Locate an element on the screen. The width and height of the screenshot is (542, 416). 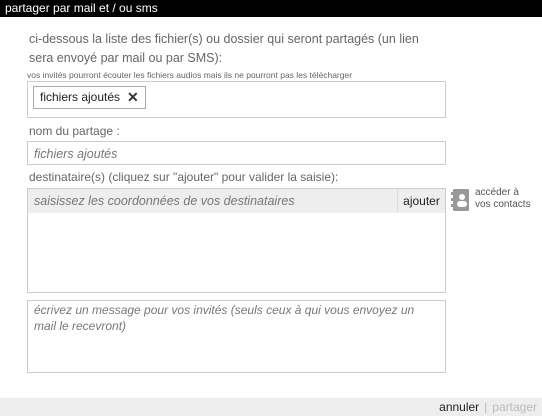
add-recipient-button: ajouter is located at coordinates (421, 201).